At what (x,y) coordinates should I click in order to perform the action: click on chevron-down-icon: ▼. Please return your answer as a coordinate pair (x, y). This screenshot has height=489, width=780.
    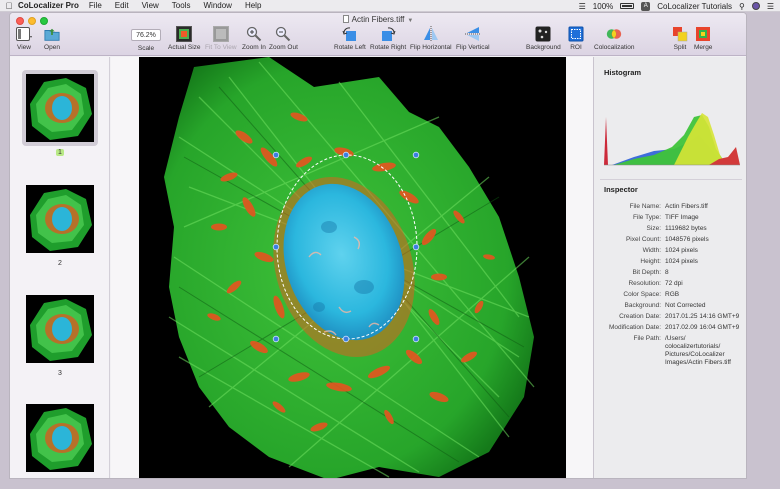
    Looking at the image, I should click on (410, 21).